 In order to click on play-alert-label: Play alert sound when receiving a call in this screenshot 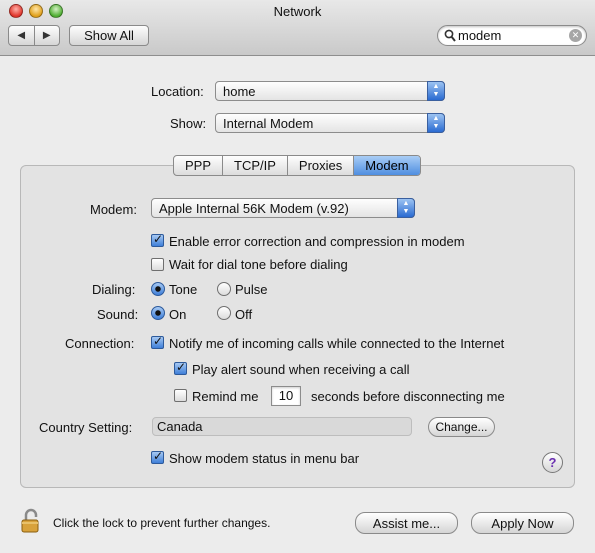, I will do `click(301, 369)`.